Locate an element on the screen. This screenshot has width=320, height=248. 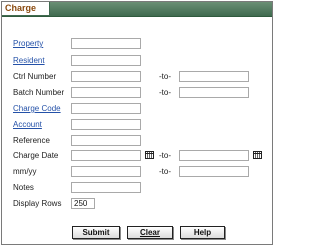
batch-number-label: Batch Number is located at coordinates (39, 92).